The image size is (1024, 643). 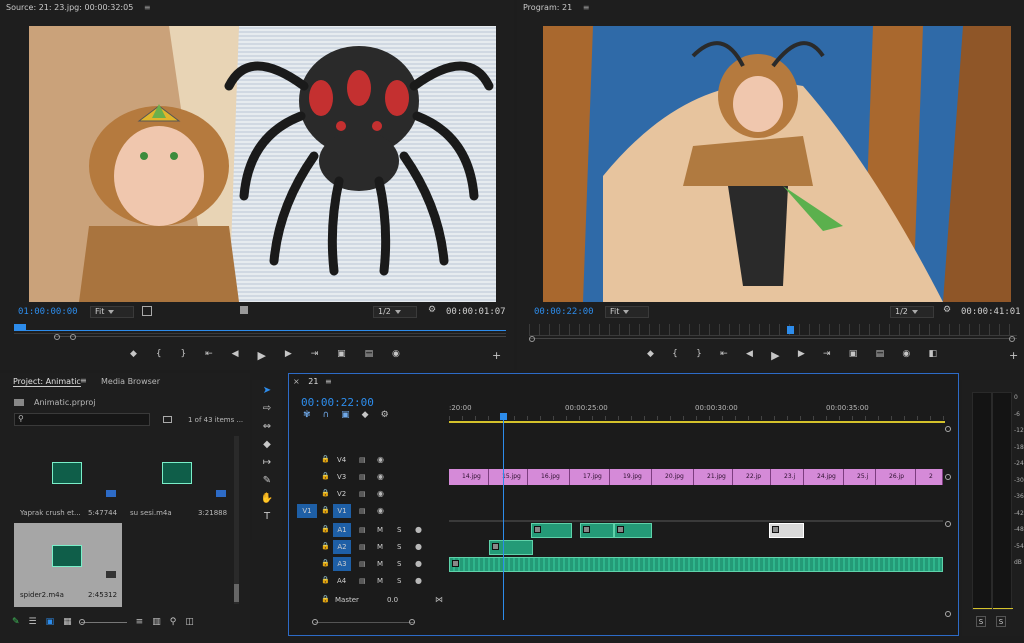 What do you see at coordinates (713, 477) in the screenshot?
I see `video-clip: 21.jpg` at bounding box center [713, 477].